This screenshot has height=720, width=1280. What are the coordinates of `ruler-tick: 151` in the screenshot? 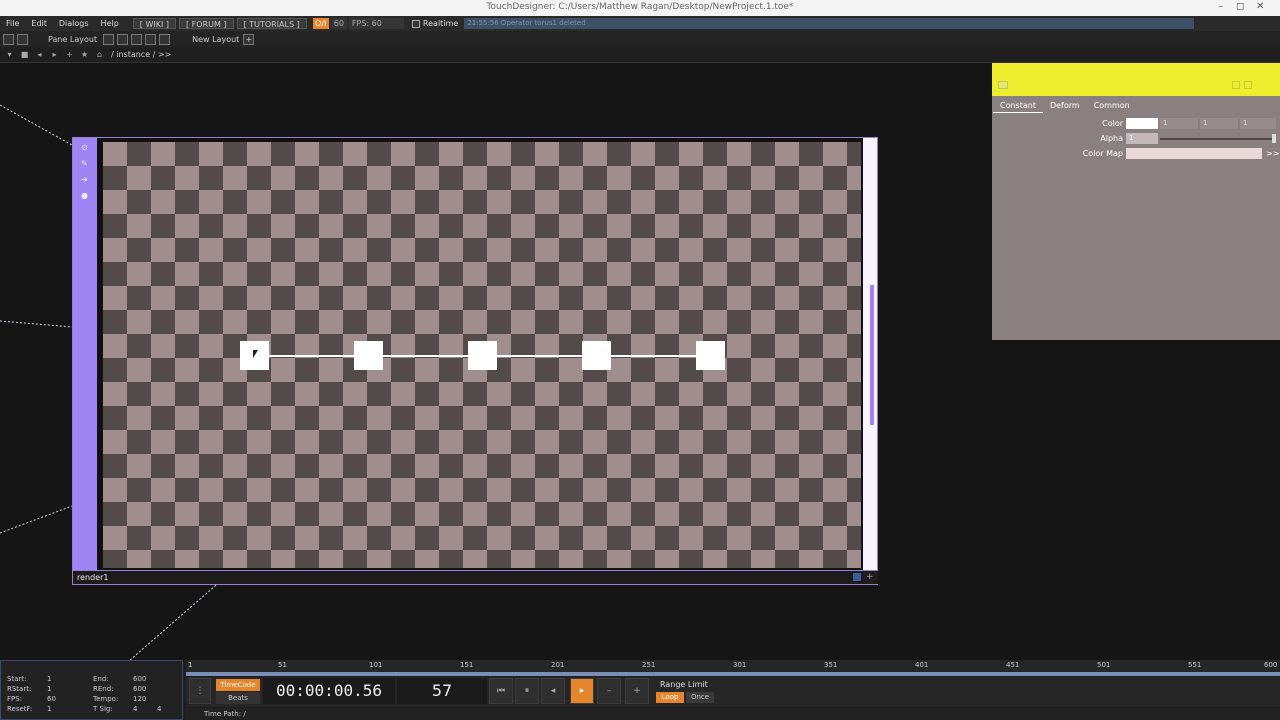 It's located at (467, 665).